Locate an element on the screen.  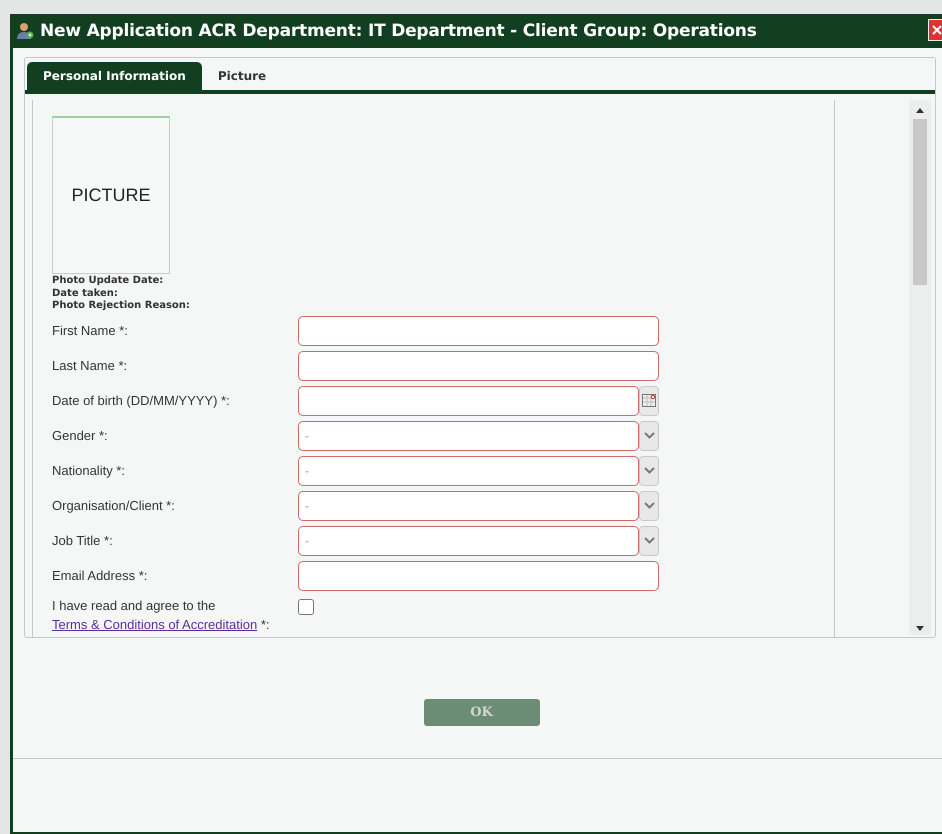
field-label: Nationality *: is located at coordinates (89, 470).